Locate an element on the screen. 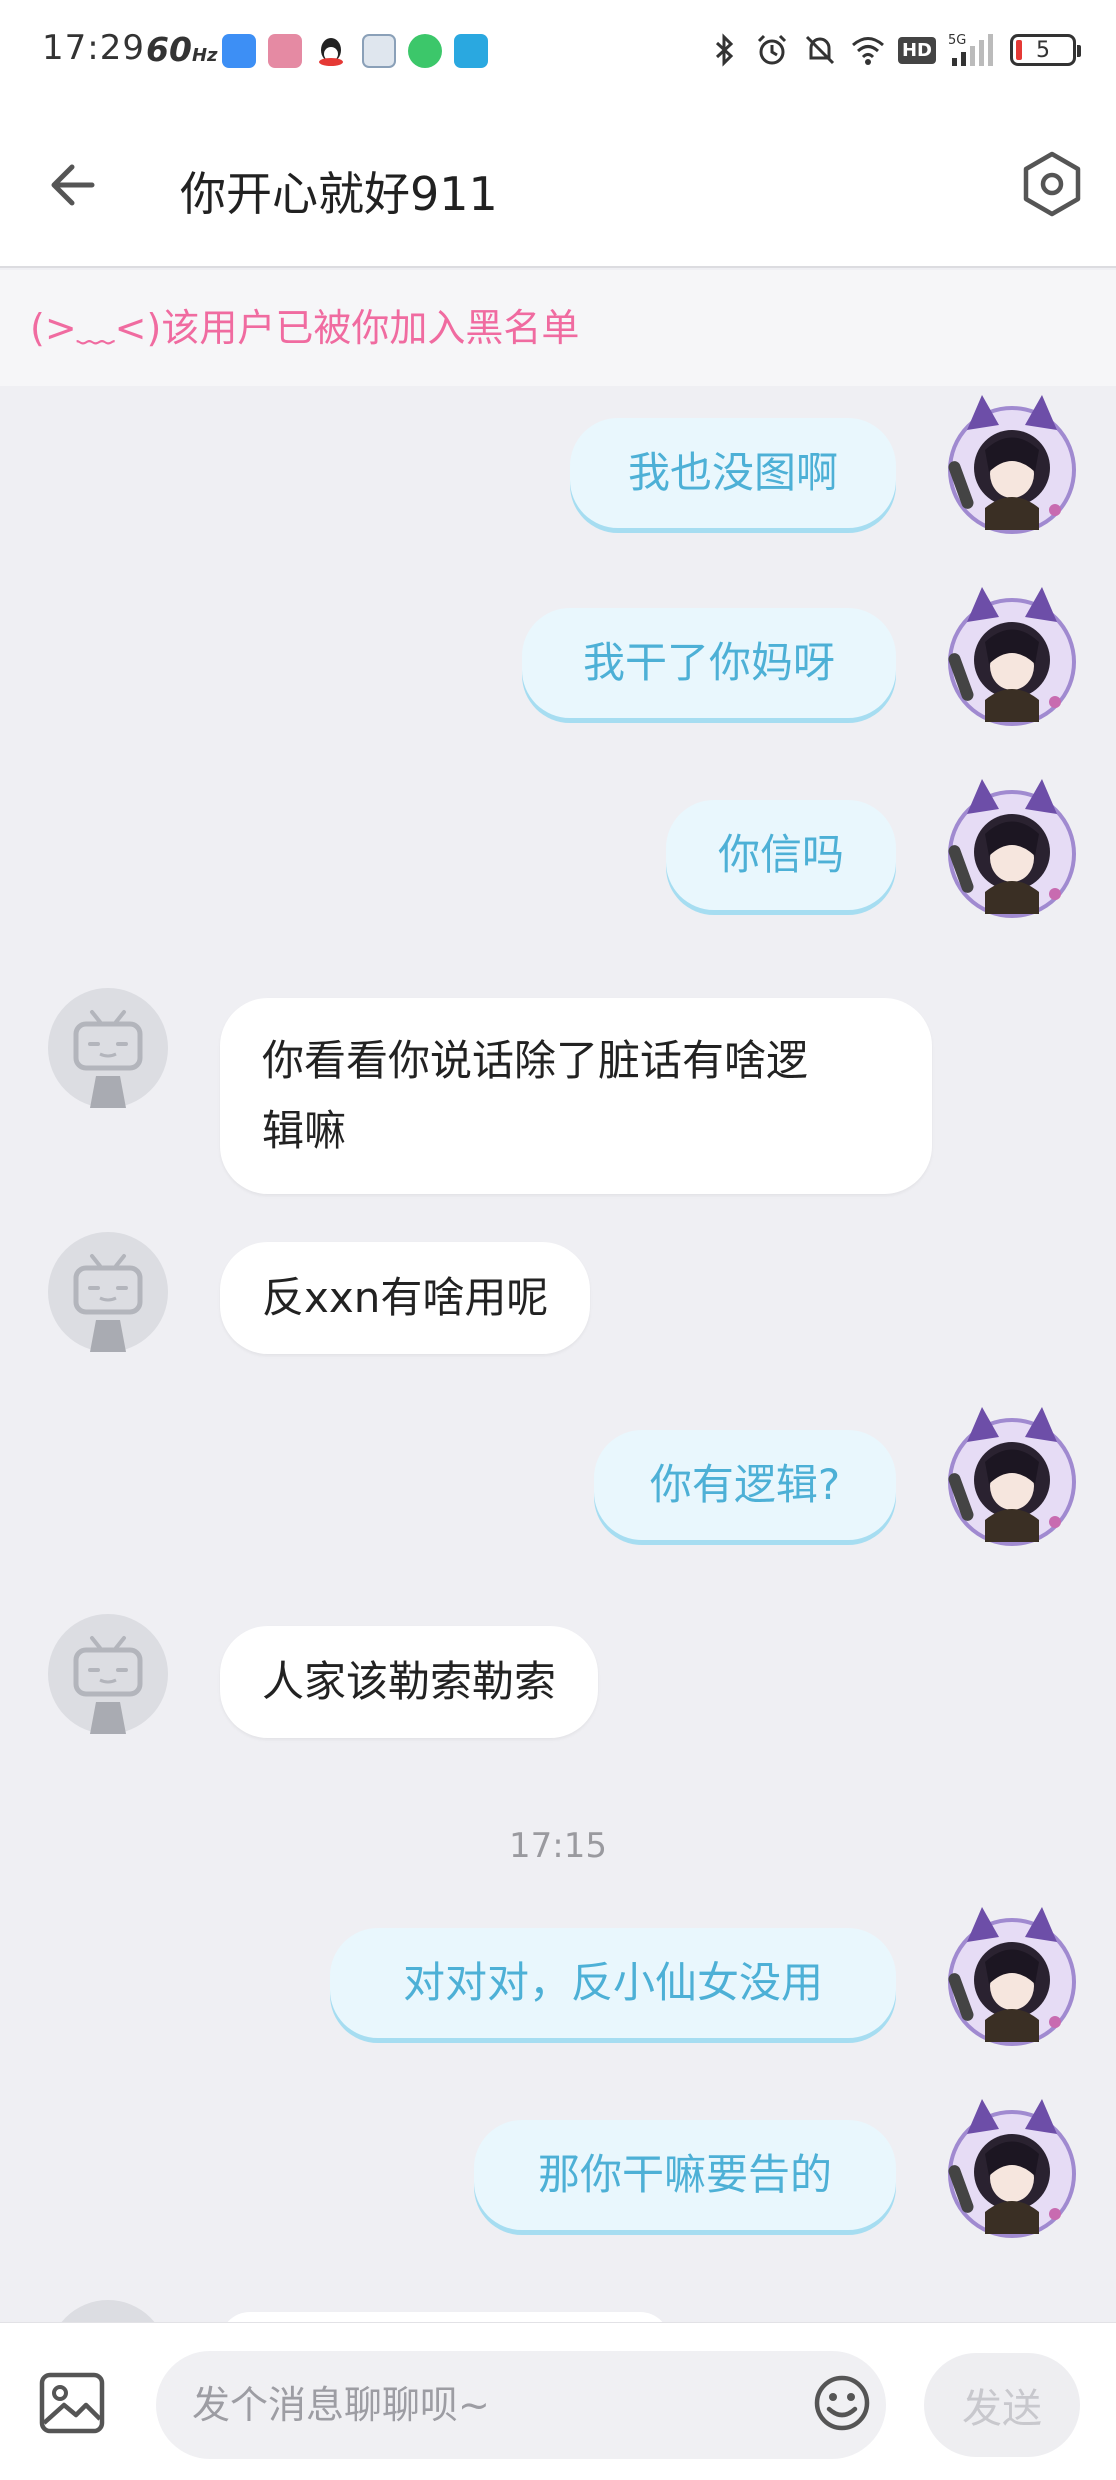 This screenshot has height=2480, width=1116. message-text: 你信吗 is located at coordinates (780, 854).